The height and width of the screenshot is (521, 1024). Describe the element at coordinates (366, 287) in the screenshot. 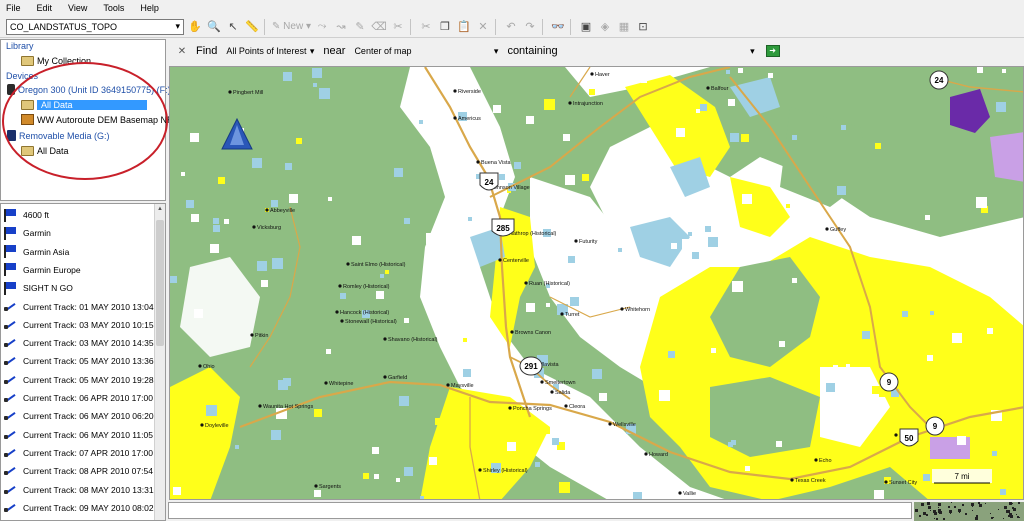

I see `place-label: Romley (Historical)` at that location.